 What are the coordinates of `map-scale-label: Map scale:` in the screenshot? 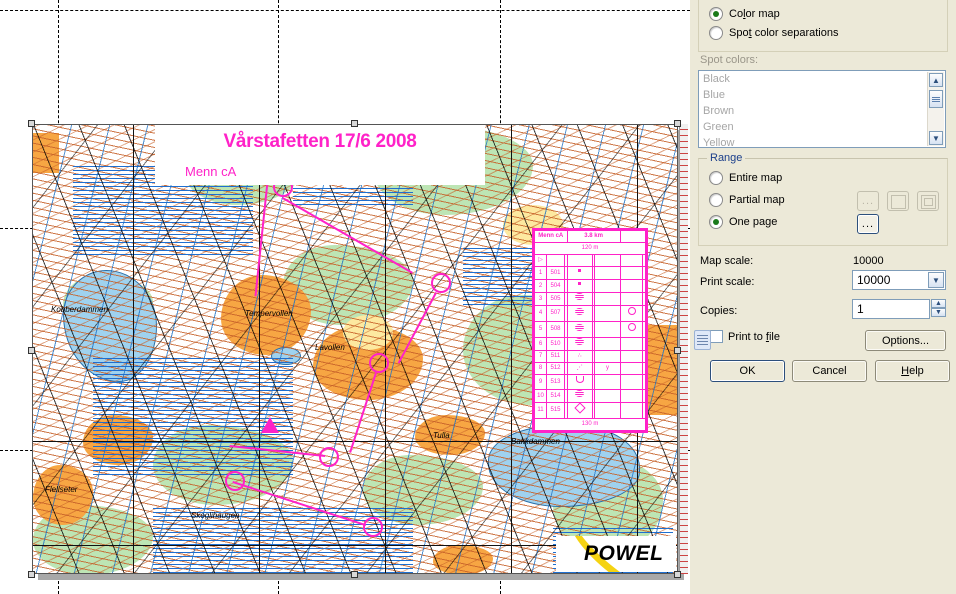 It's located at (727, 261).